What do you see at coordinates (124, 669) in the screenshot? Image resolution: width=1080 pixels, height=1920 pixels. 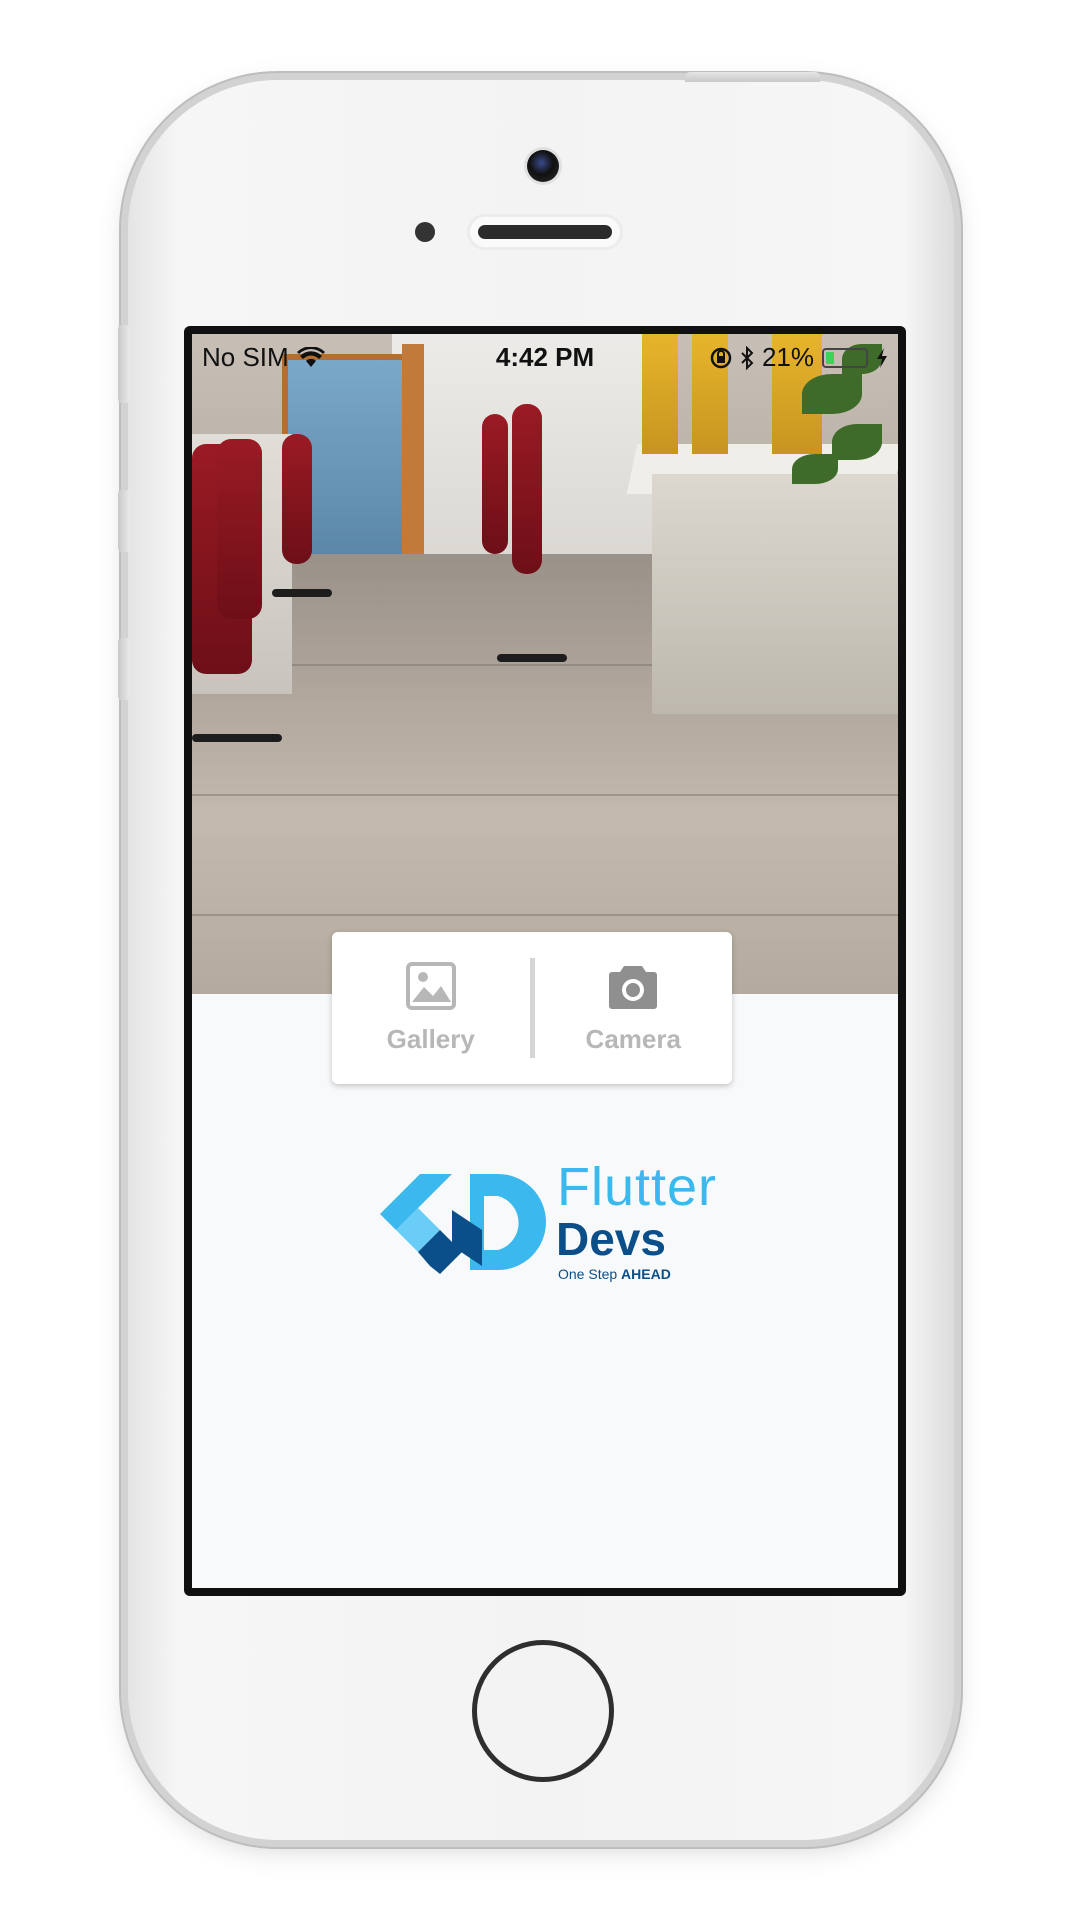 I see `volume-down-button` at bounding box center [124, 669].